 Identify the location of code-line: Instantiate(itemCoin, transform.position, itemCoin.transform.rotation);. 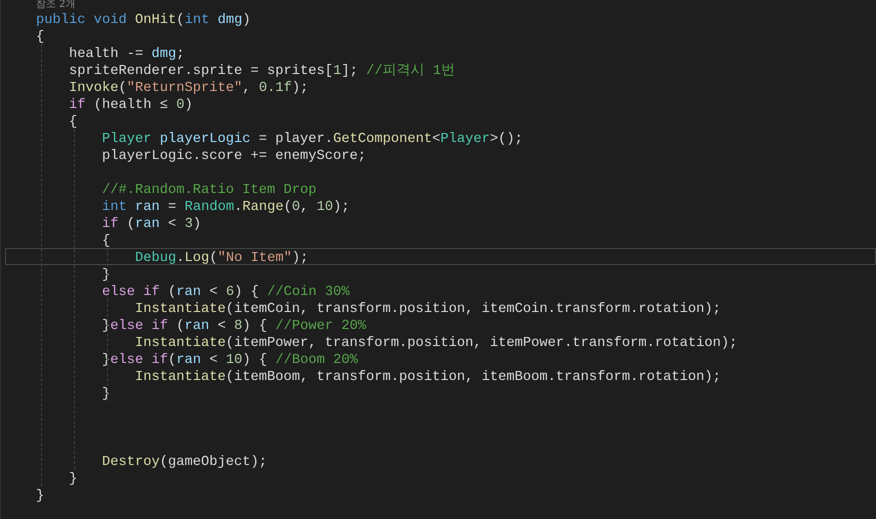
(427, 309).